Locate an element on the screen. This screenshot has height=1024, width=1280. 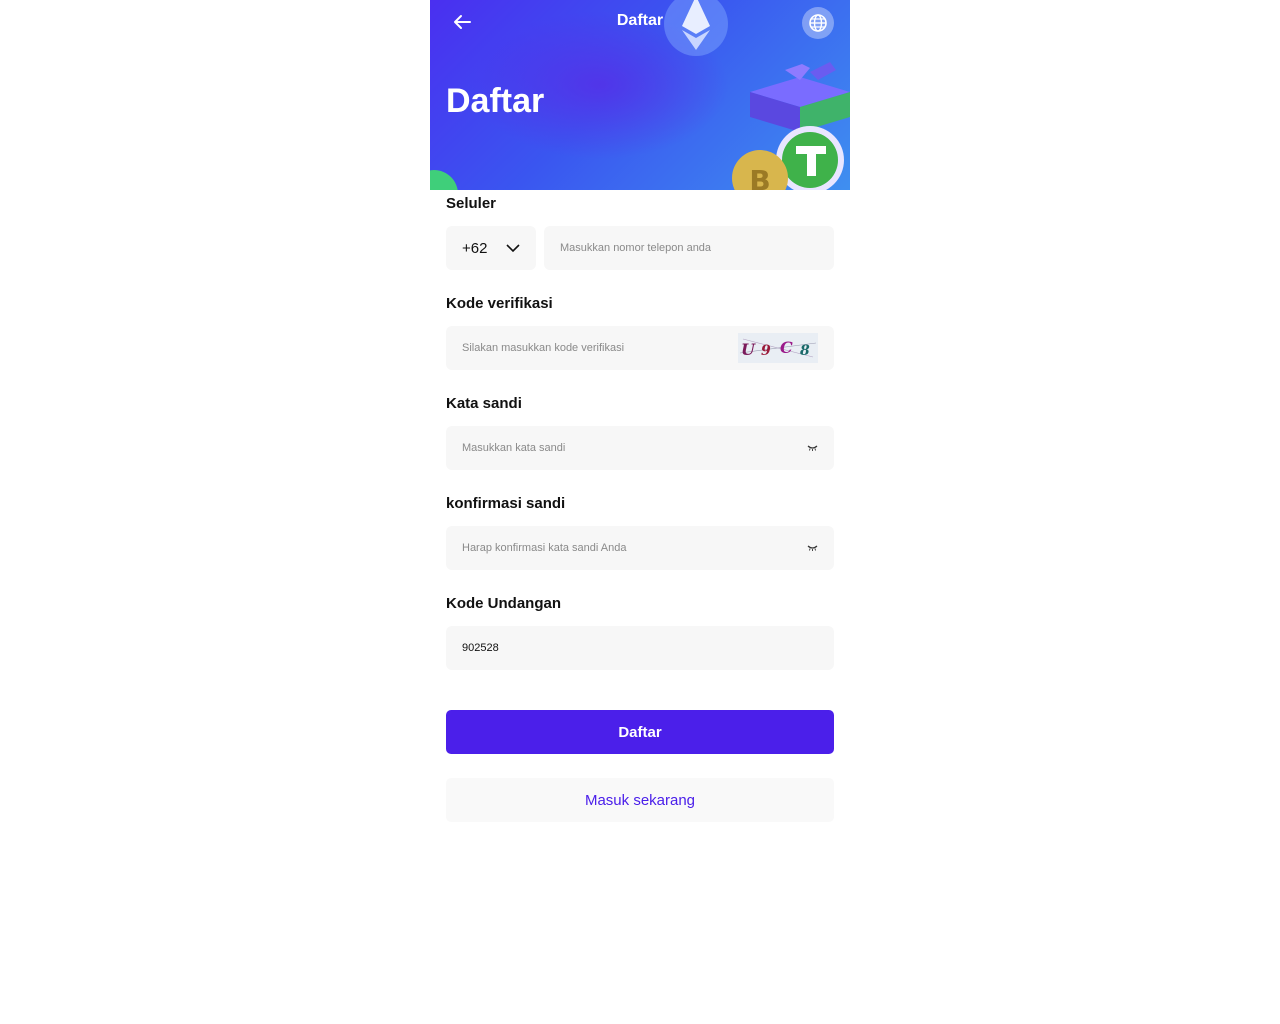
verification-placeholder: Silakan masukkan kode verifikasi is located at coordinates (543, 348).